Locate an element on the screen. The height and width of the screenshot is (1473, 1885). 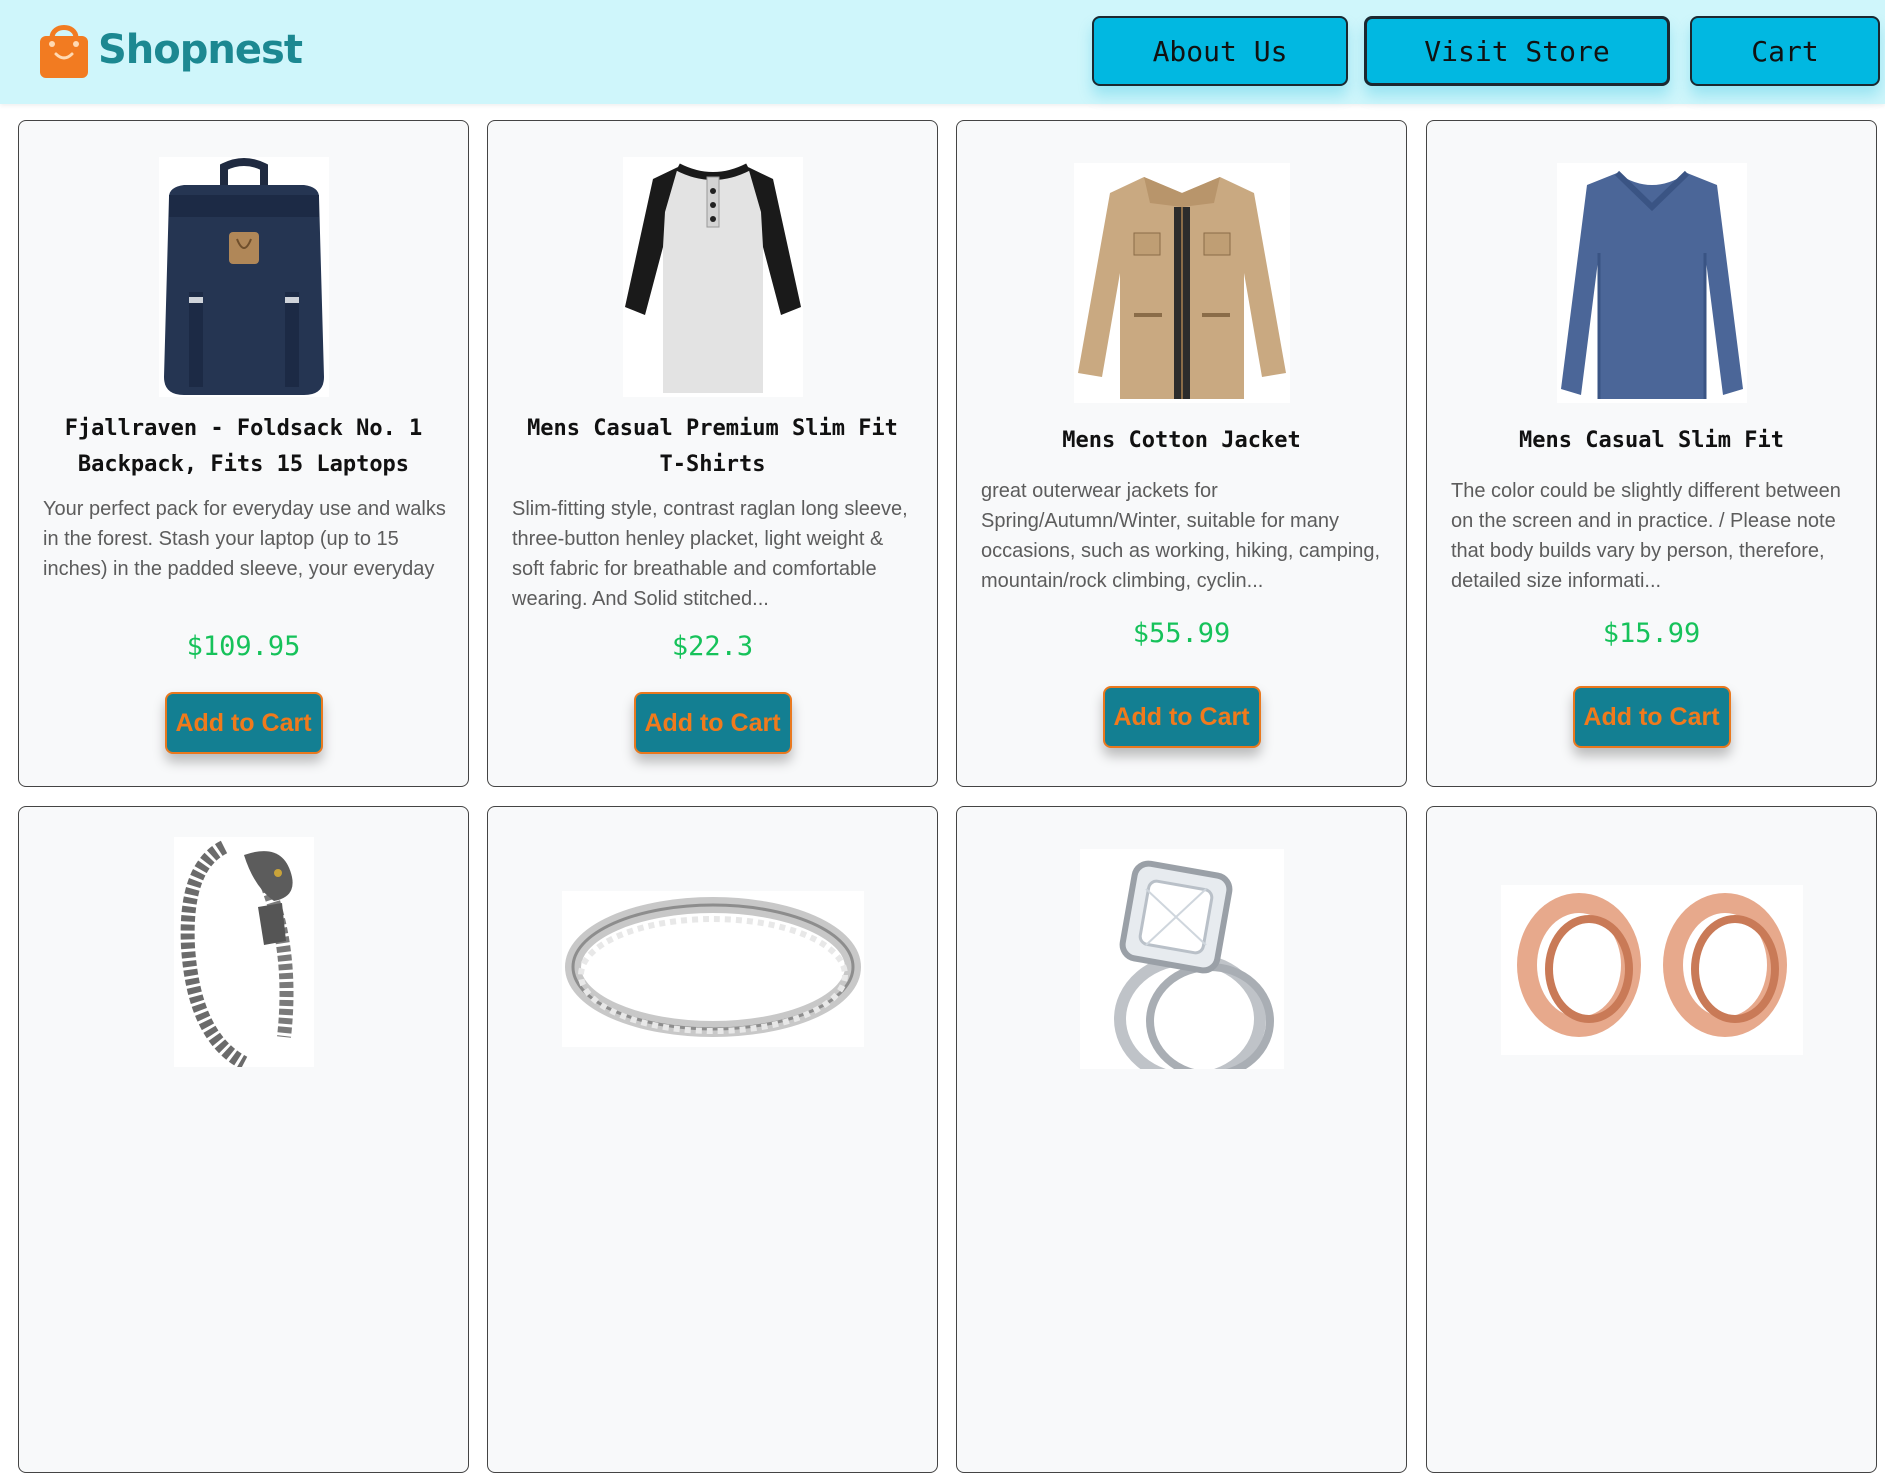
bracelet-image is located at coordinates (243, 953).